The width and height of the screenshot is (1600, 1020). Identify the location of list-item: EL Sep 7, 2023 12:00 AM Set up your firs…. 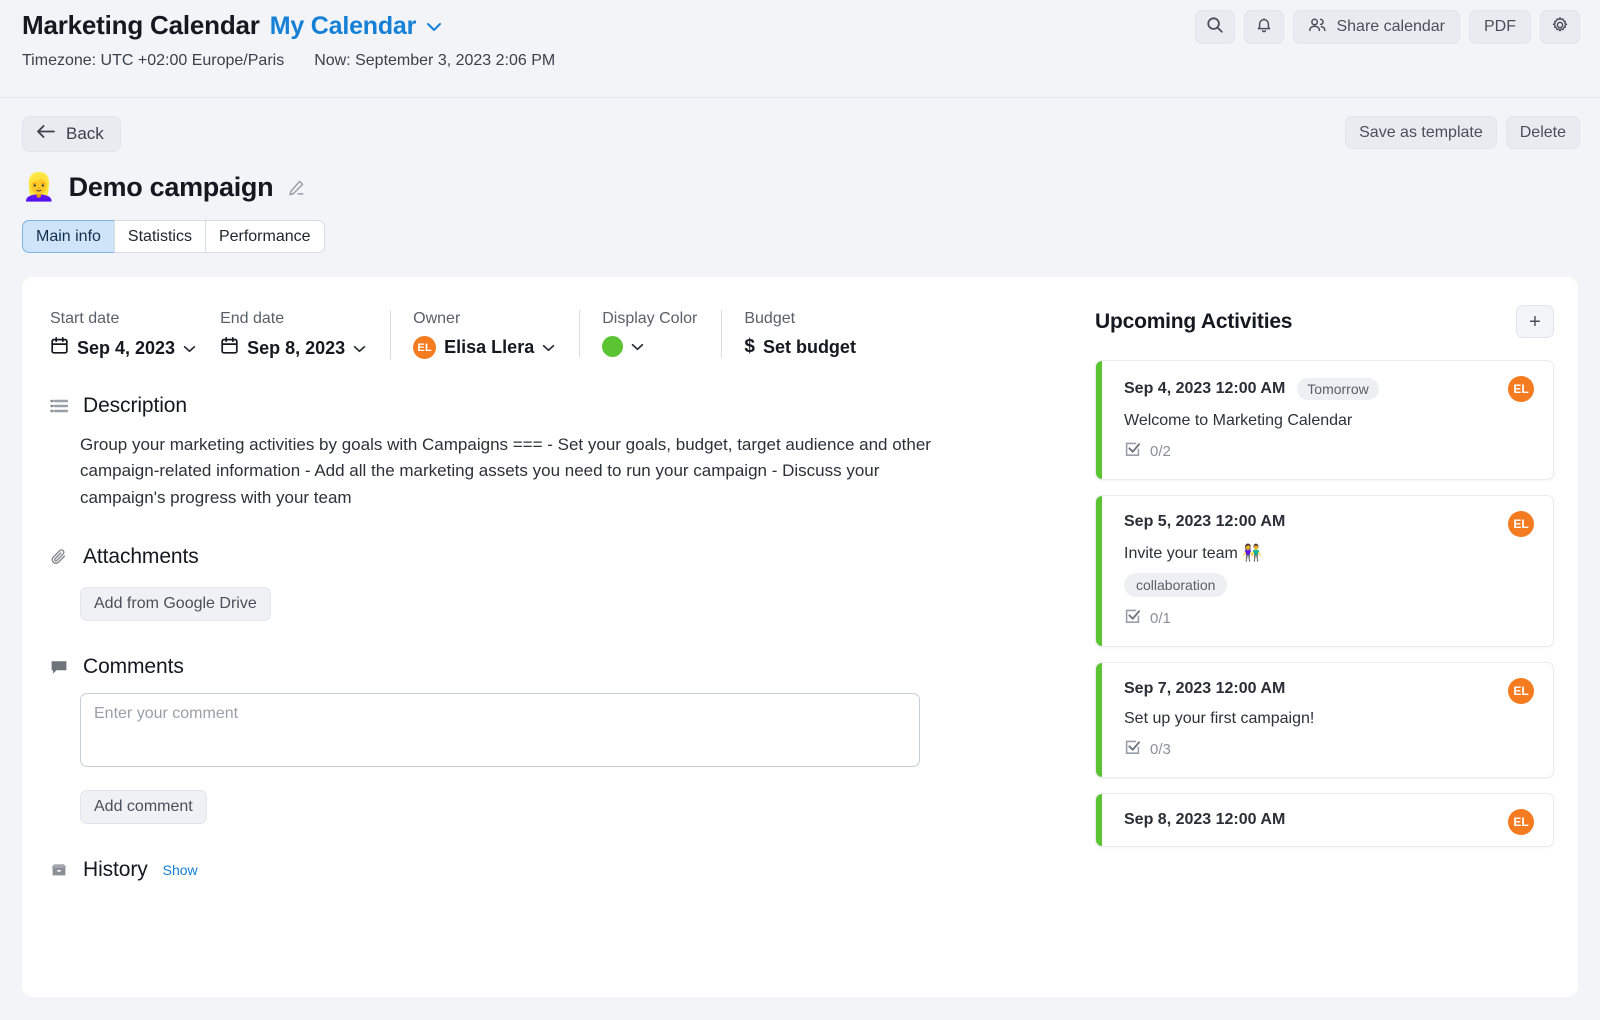
(1324, 720).